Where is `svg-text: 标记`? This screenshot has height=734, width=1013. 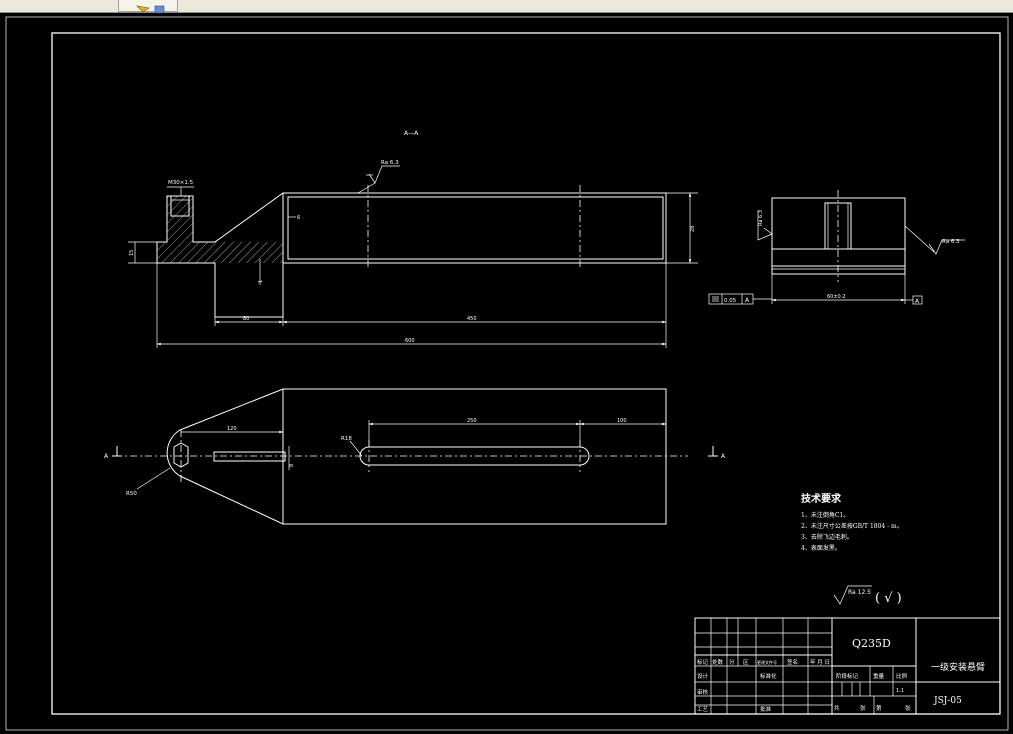
svg-text: 标记 is located at coordinates (703, 662).